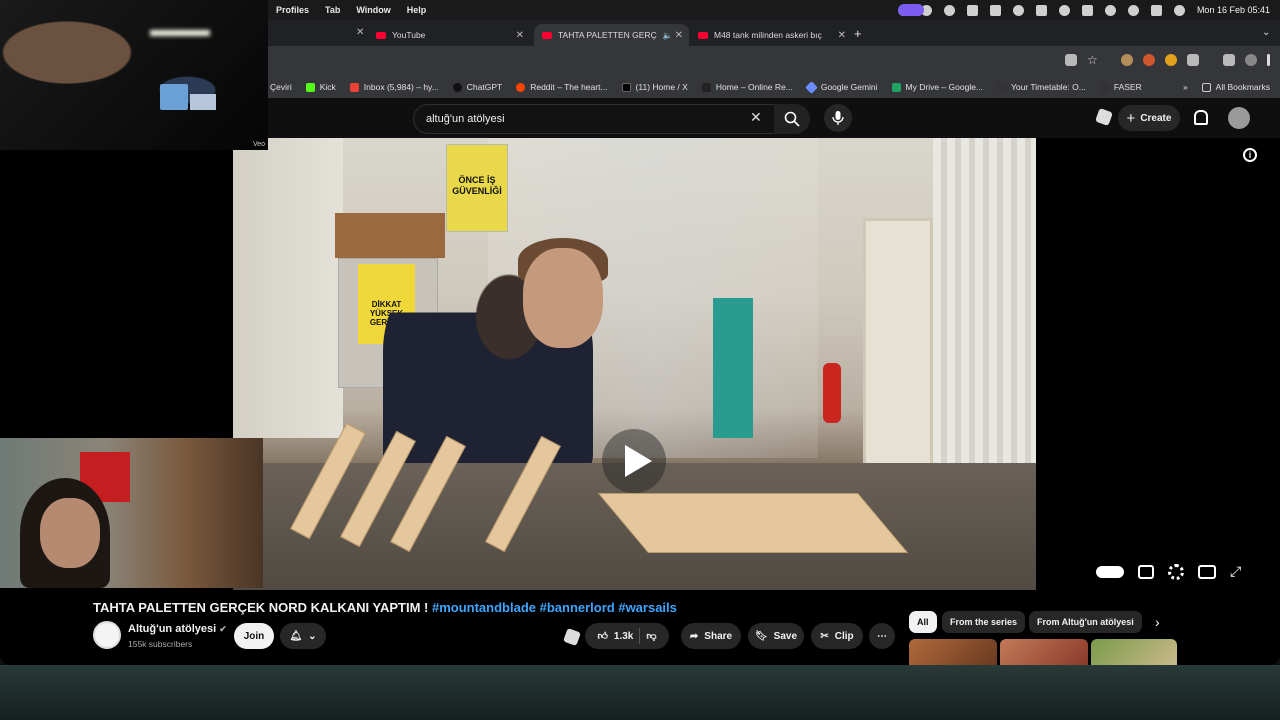 This screenshot has width=1280, height=720. I want to click on notifications-bell-icon, so click(1201, 117).